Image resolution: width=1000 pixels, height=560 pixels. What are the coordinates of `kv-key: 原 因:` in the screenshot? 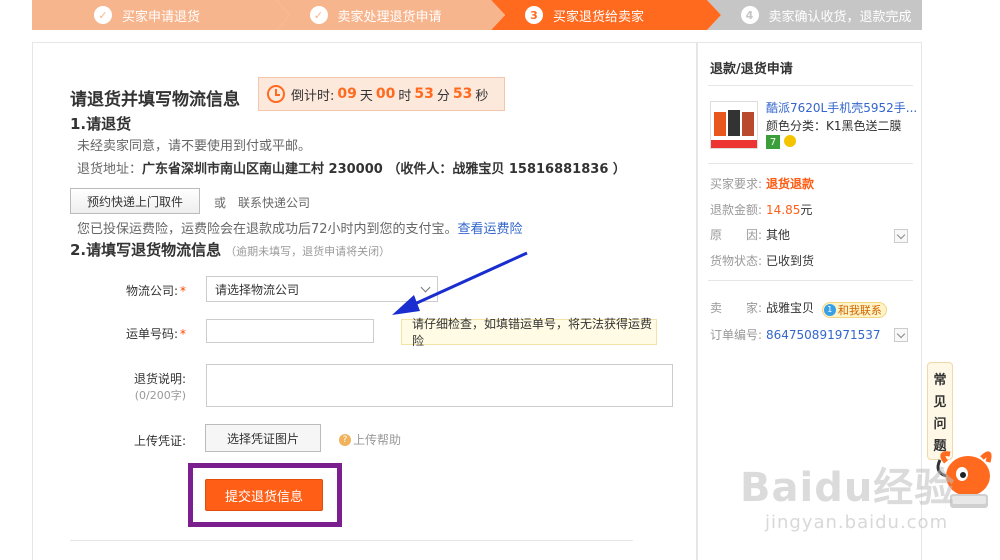 It's located at (736, 235).